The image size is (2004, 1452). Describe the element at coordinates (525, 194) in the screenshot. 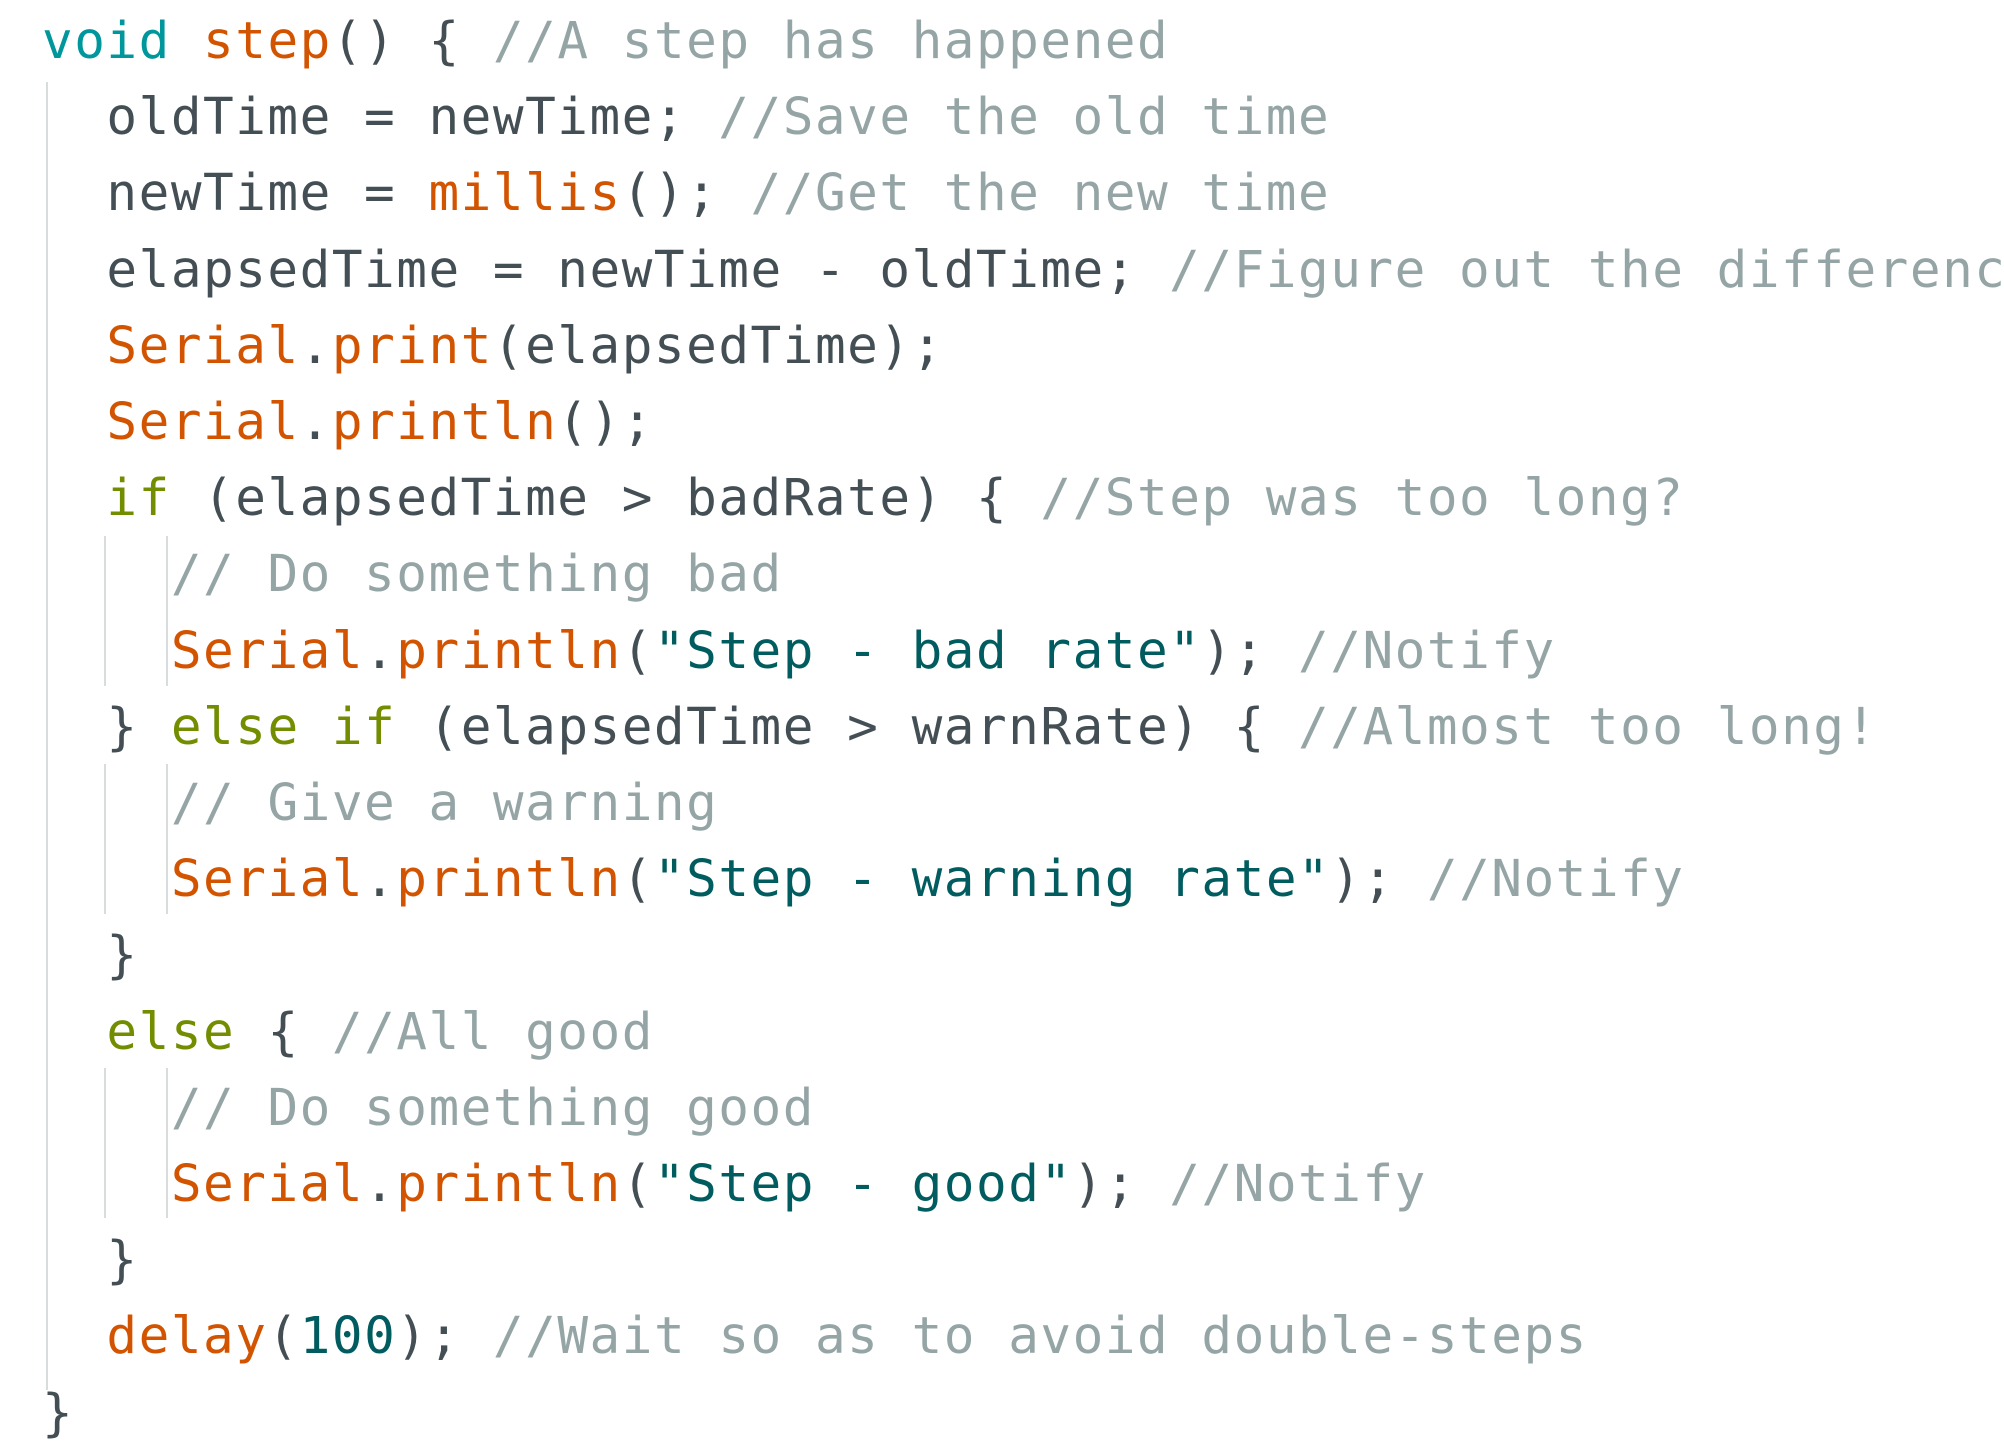

I see `code-token: millis` at that location.